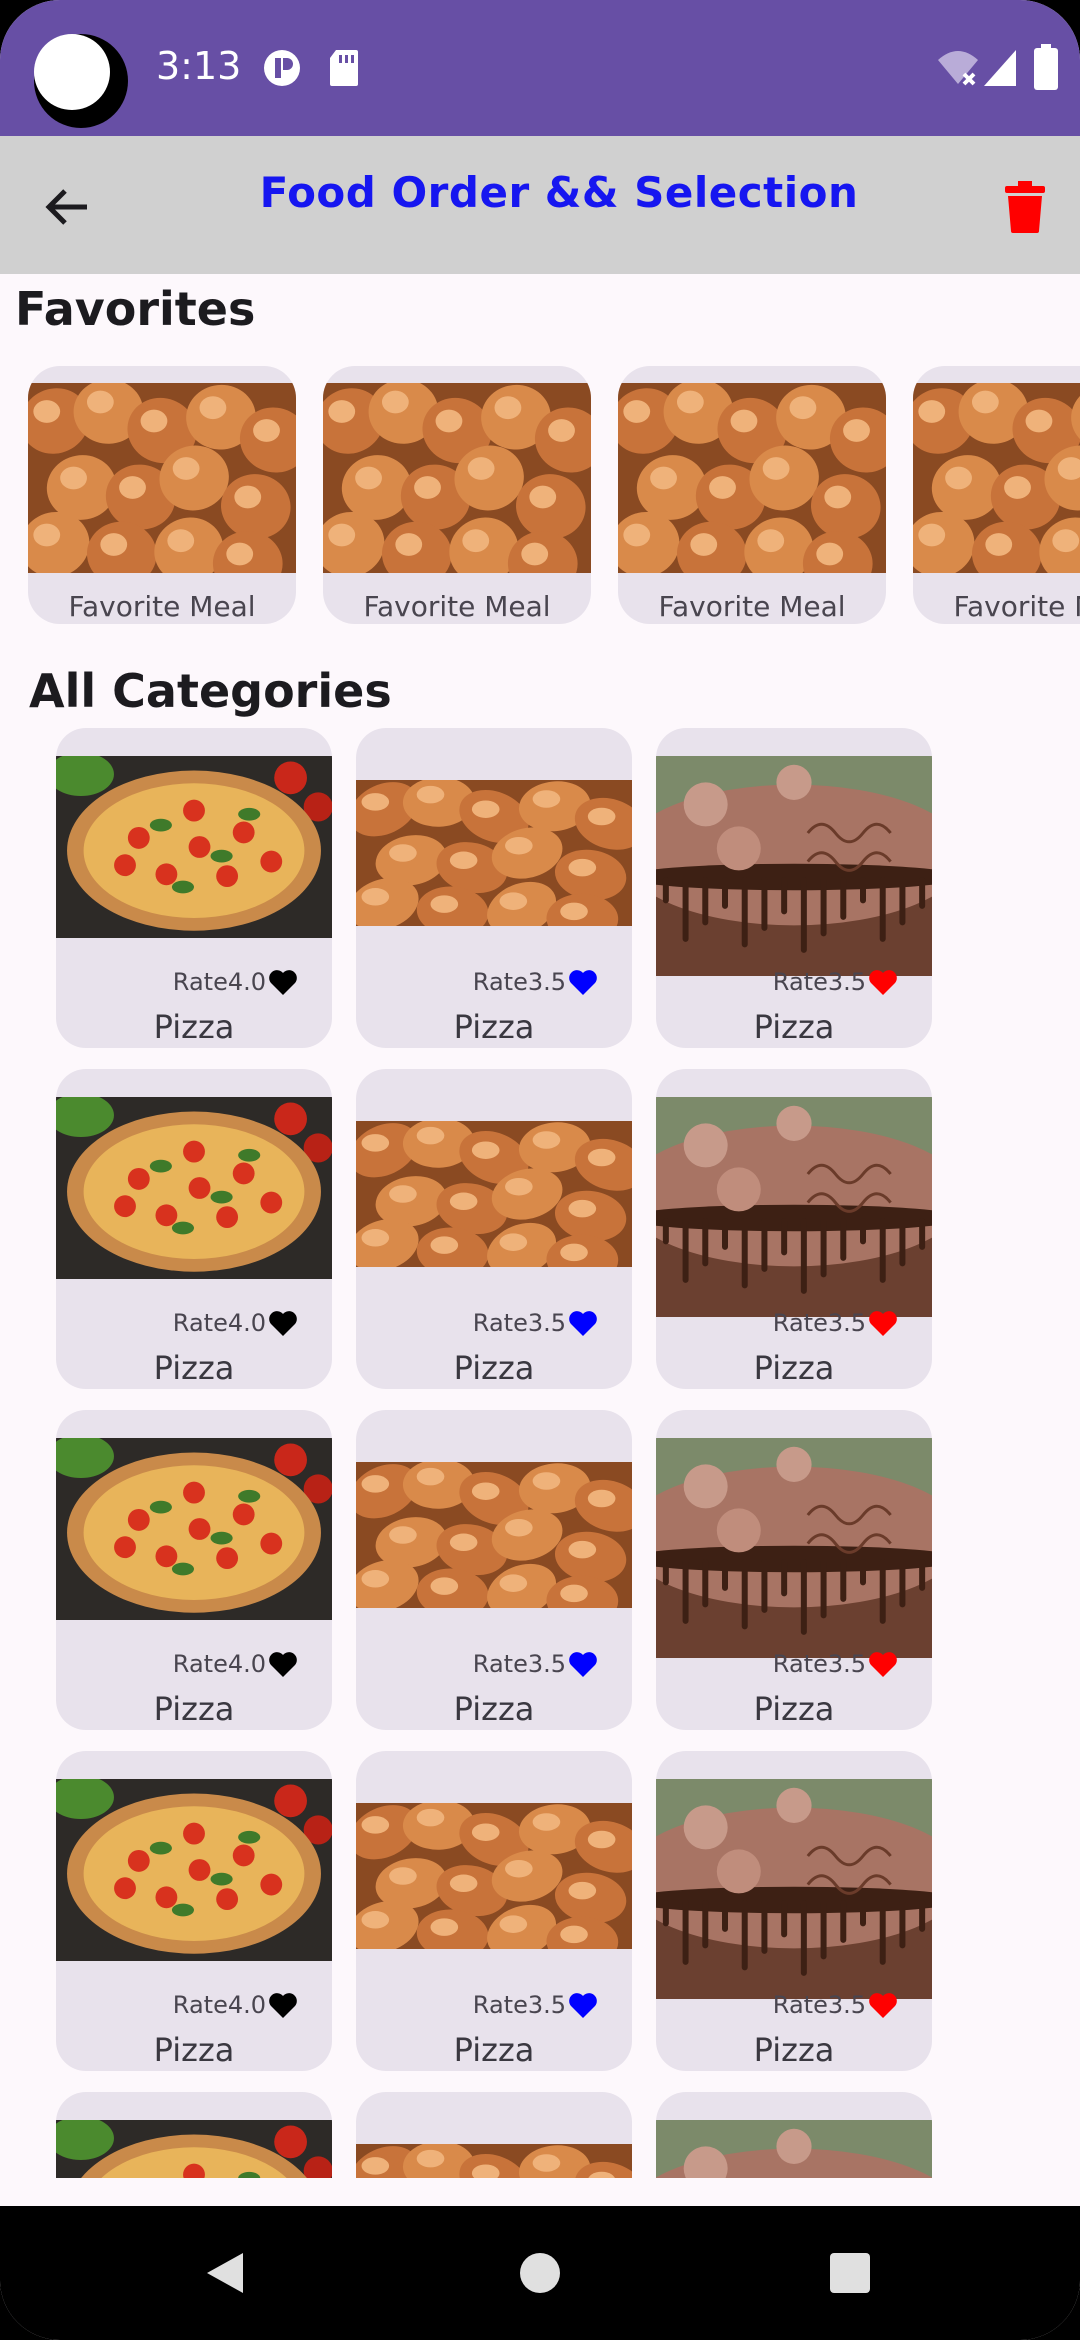 This screenshot has height=2340, width=1080. I want to click on app-bar: Food Order && Selection, so click(540, 205).